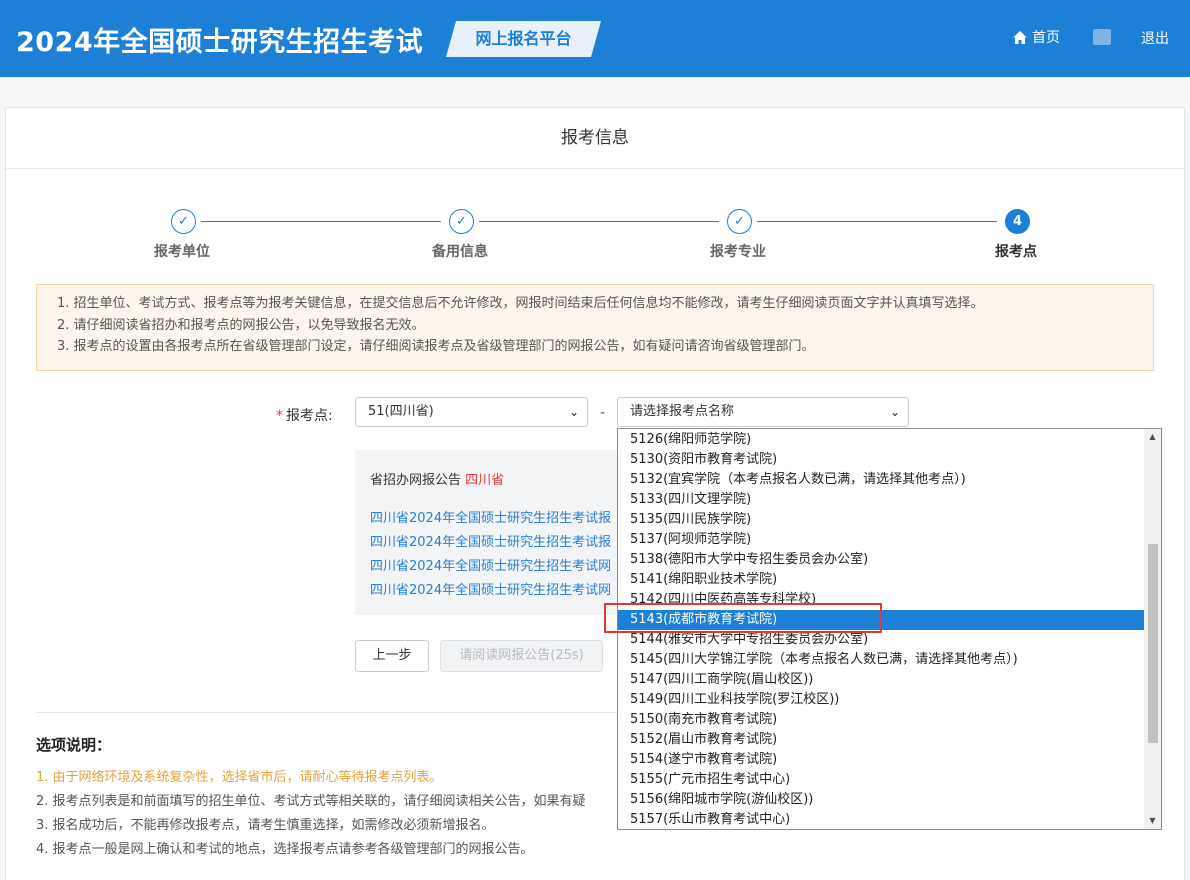 The height and width of the screenshot is (880, 1190). What do you see at coordinates (881, 520) in the screenshot?
I see `dropdown-option: 5135(四川民族学院)` at bounding box center [881, 520].